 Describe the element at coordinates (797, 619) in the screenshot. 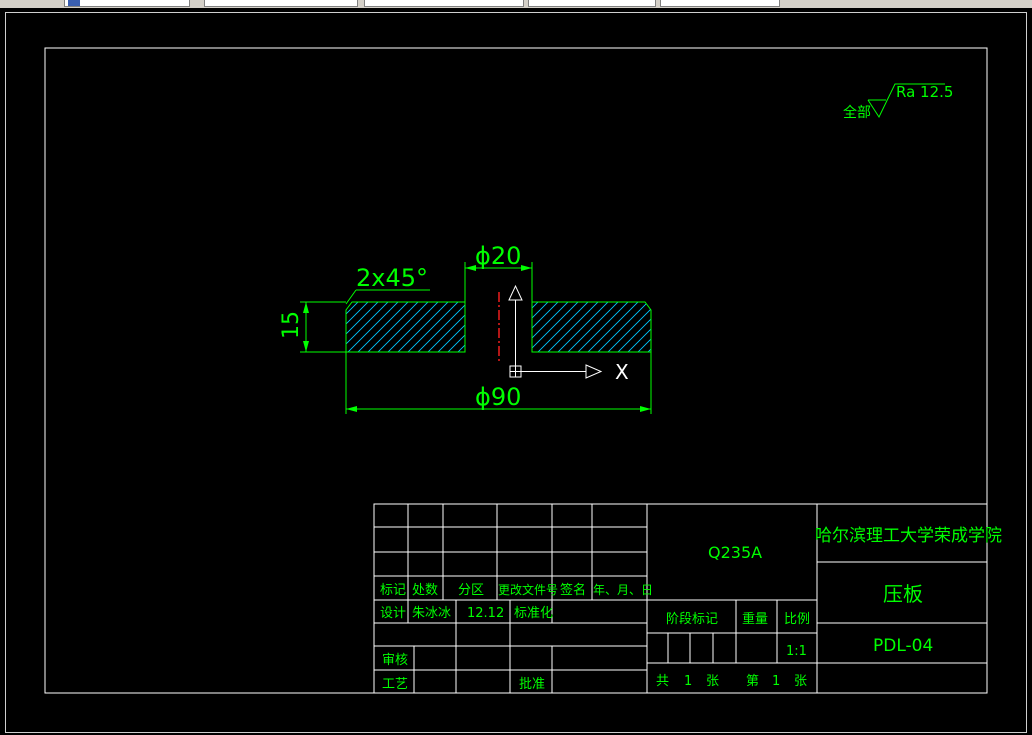

I see `scale-label: 比例` at that location.